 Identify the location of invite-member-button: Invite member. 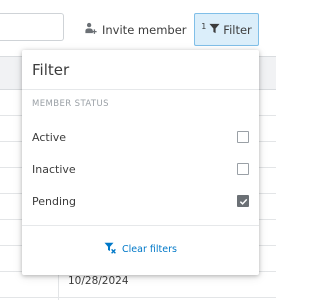
(135, 30).